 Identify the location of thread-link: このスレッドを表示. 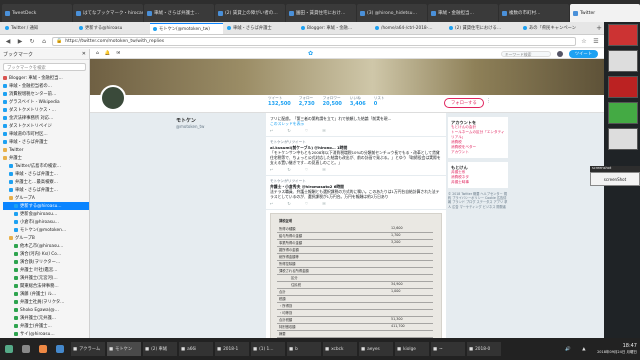
(356, 123).